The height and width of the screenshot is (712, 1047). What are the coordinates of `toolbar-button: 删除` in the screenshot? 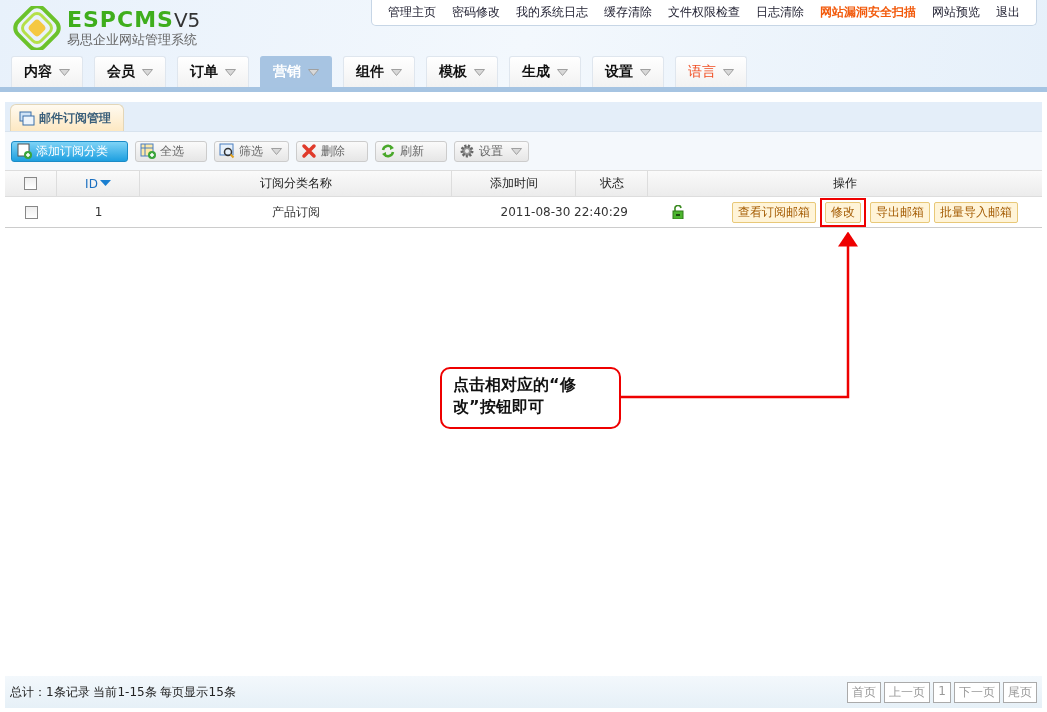 It's located at (332, 151).